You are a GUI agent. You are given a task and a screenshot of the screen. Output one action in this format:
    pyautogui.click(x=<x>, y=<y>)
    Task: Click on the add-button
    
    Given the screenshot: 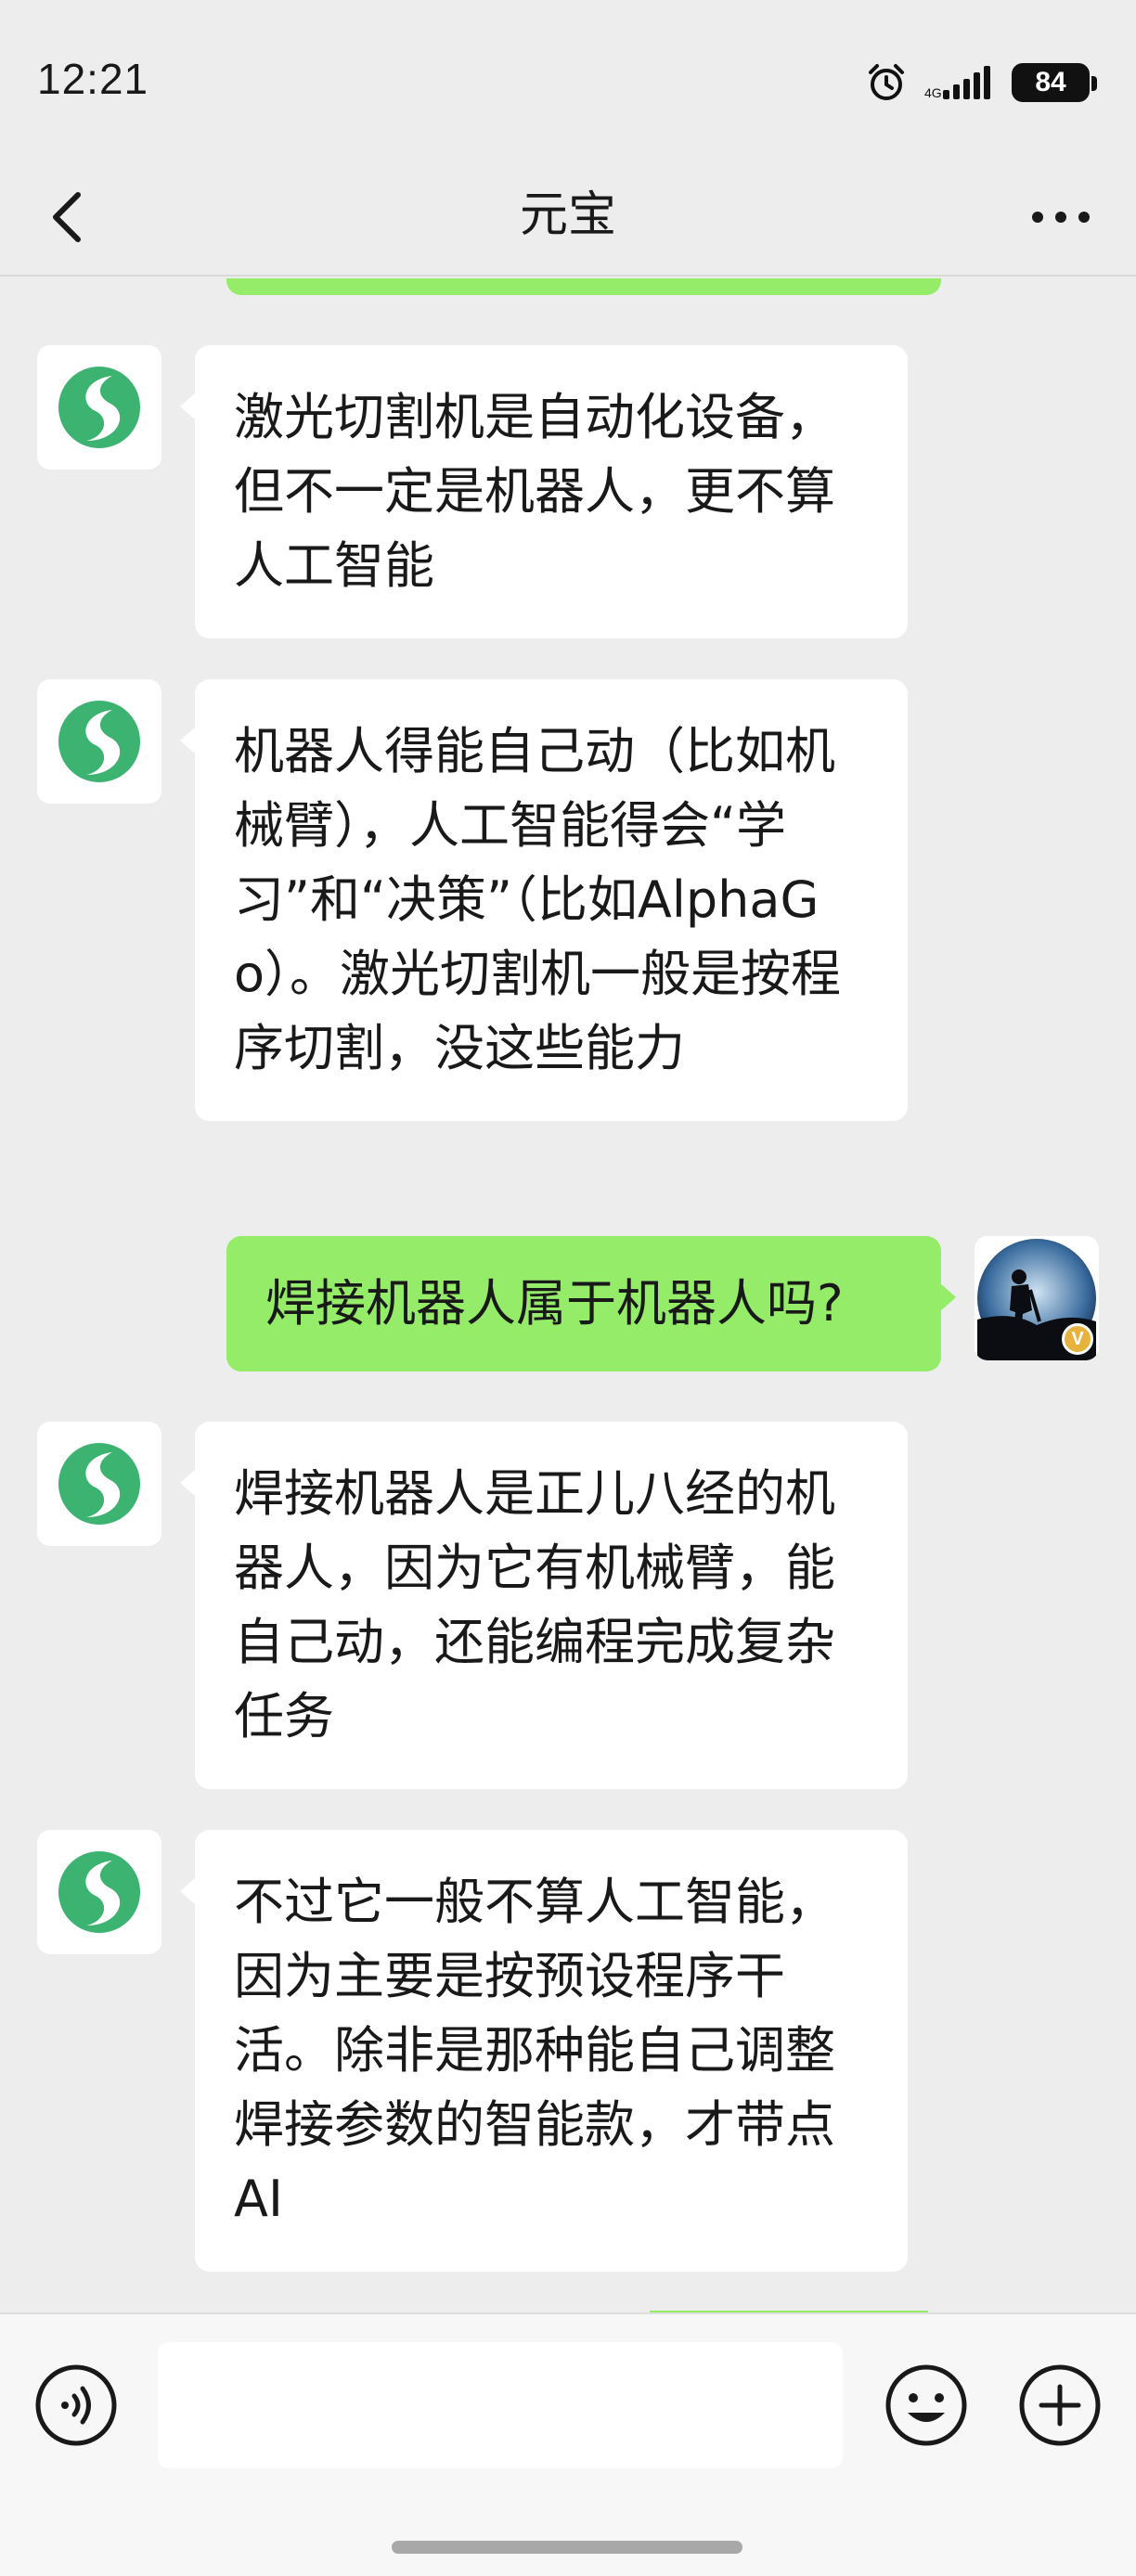 What is the action you would take?
    pyautogui.click(x=1060, y=2406)
    